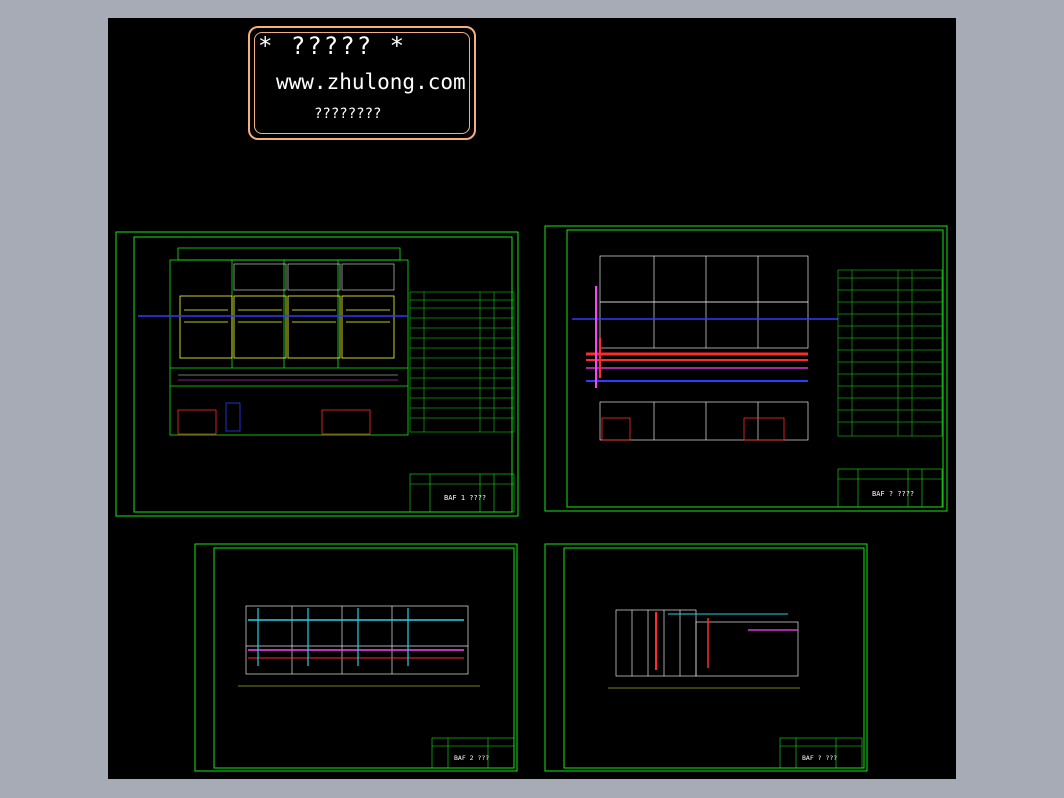 Image resolution: width=1064 pixels, height=798 pixels. Describe the element at coordinates (893, 494) in the screenshot. I see `sheet-2-title-code: BAF ? ????` at that location.